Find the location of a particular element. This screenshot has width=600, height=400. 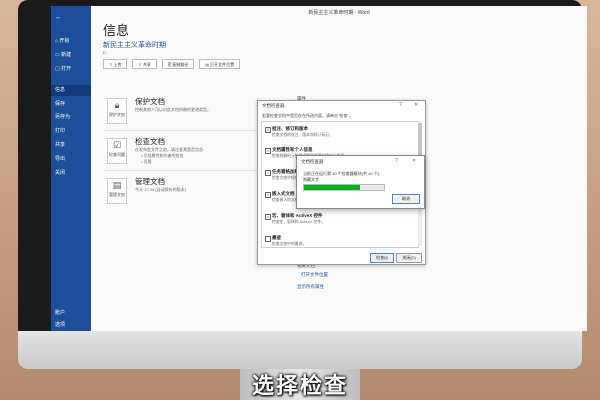

button-label: 打开文件位置 is located at coordinates (222, 64).